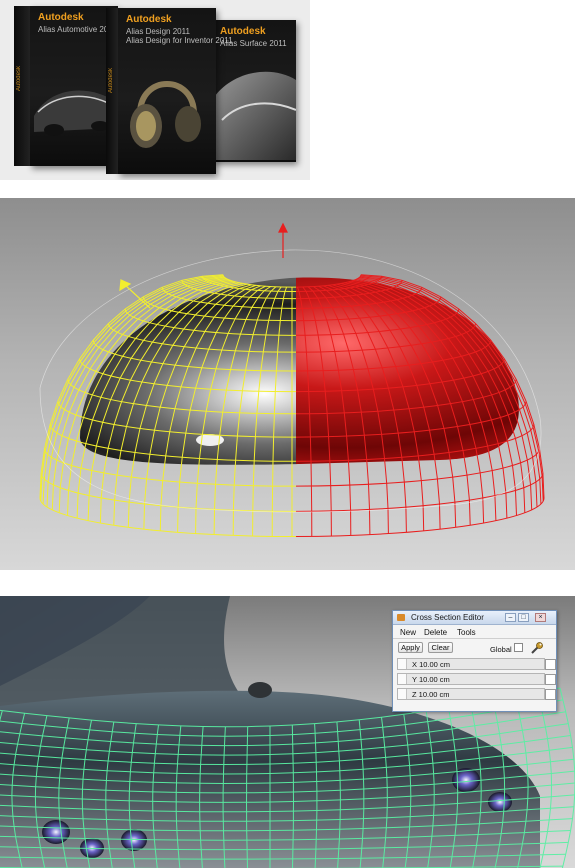 The image size is (575, 868). I want to click on box-art-car, so click(75, 113).